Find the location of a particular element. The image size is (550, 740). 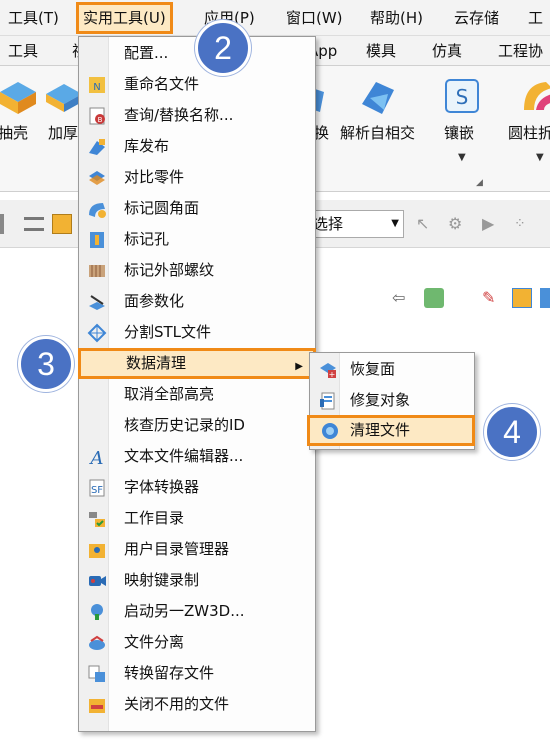

menu-item-convert-file: 转换留存文件 is located at coordinates (197, 673).